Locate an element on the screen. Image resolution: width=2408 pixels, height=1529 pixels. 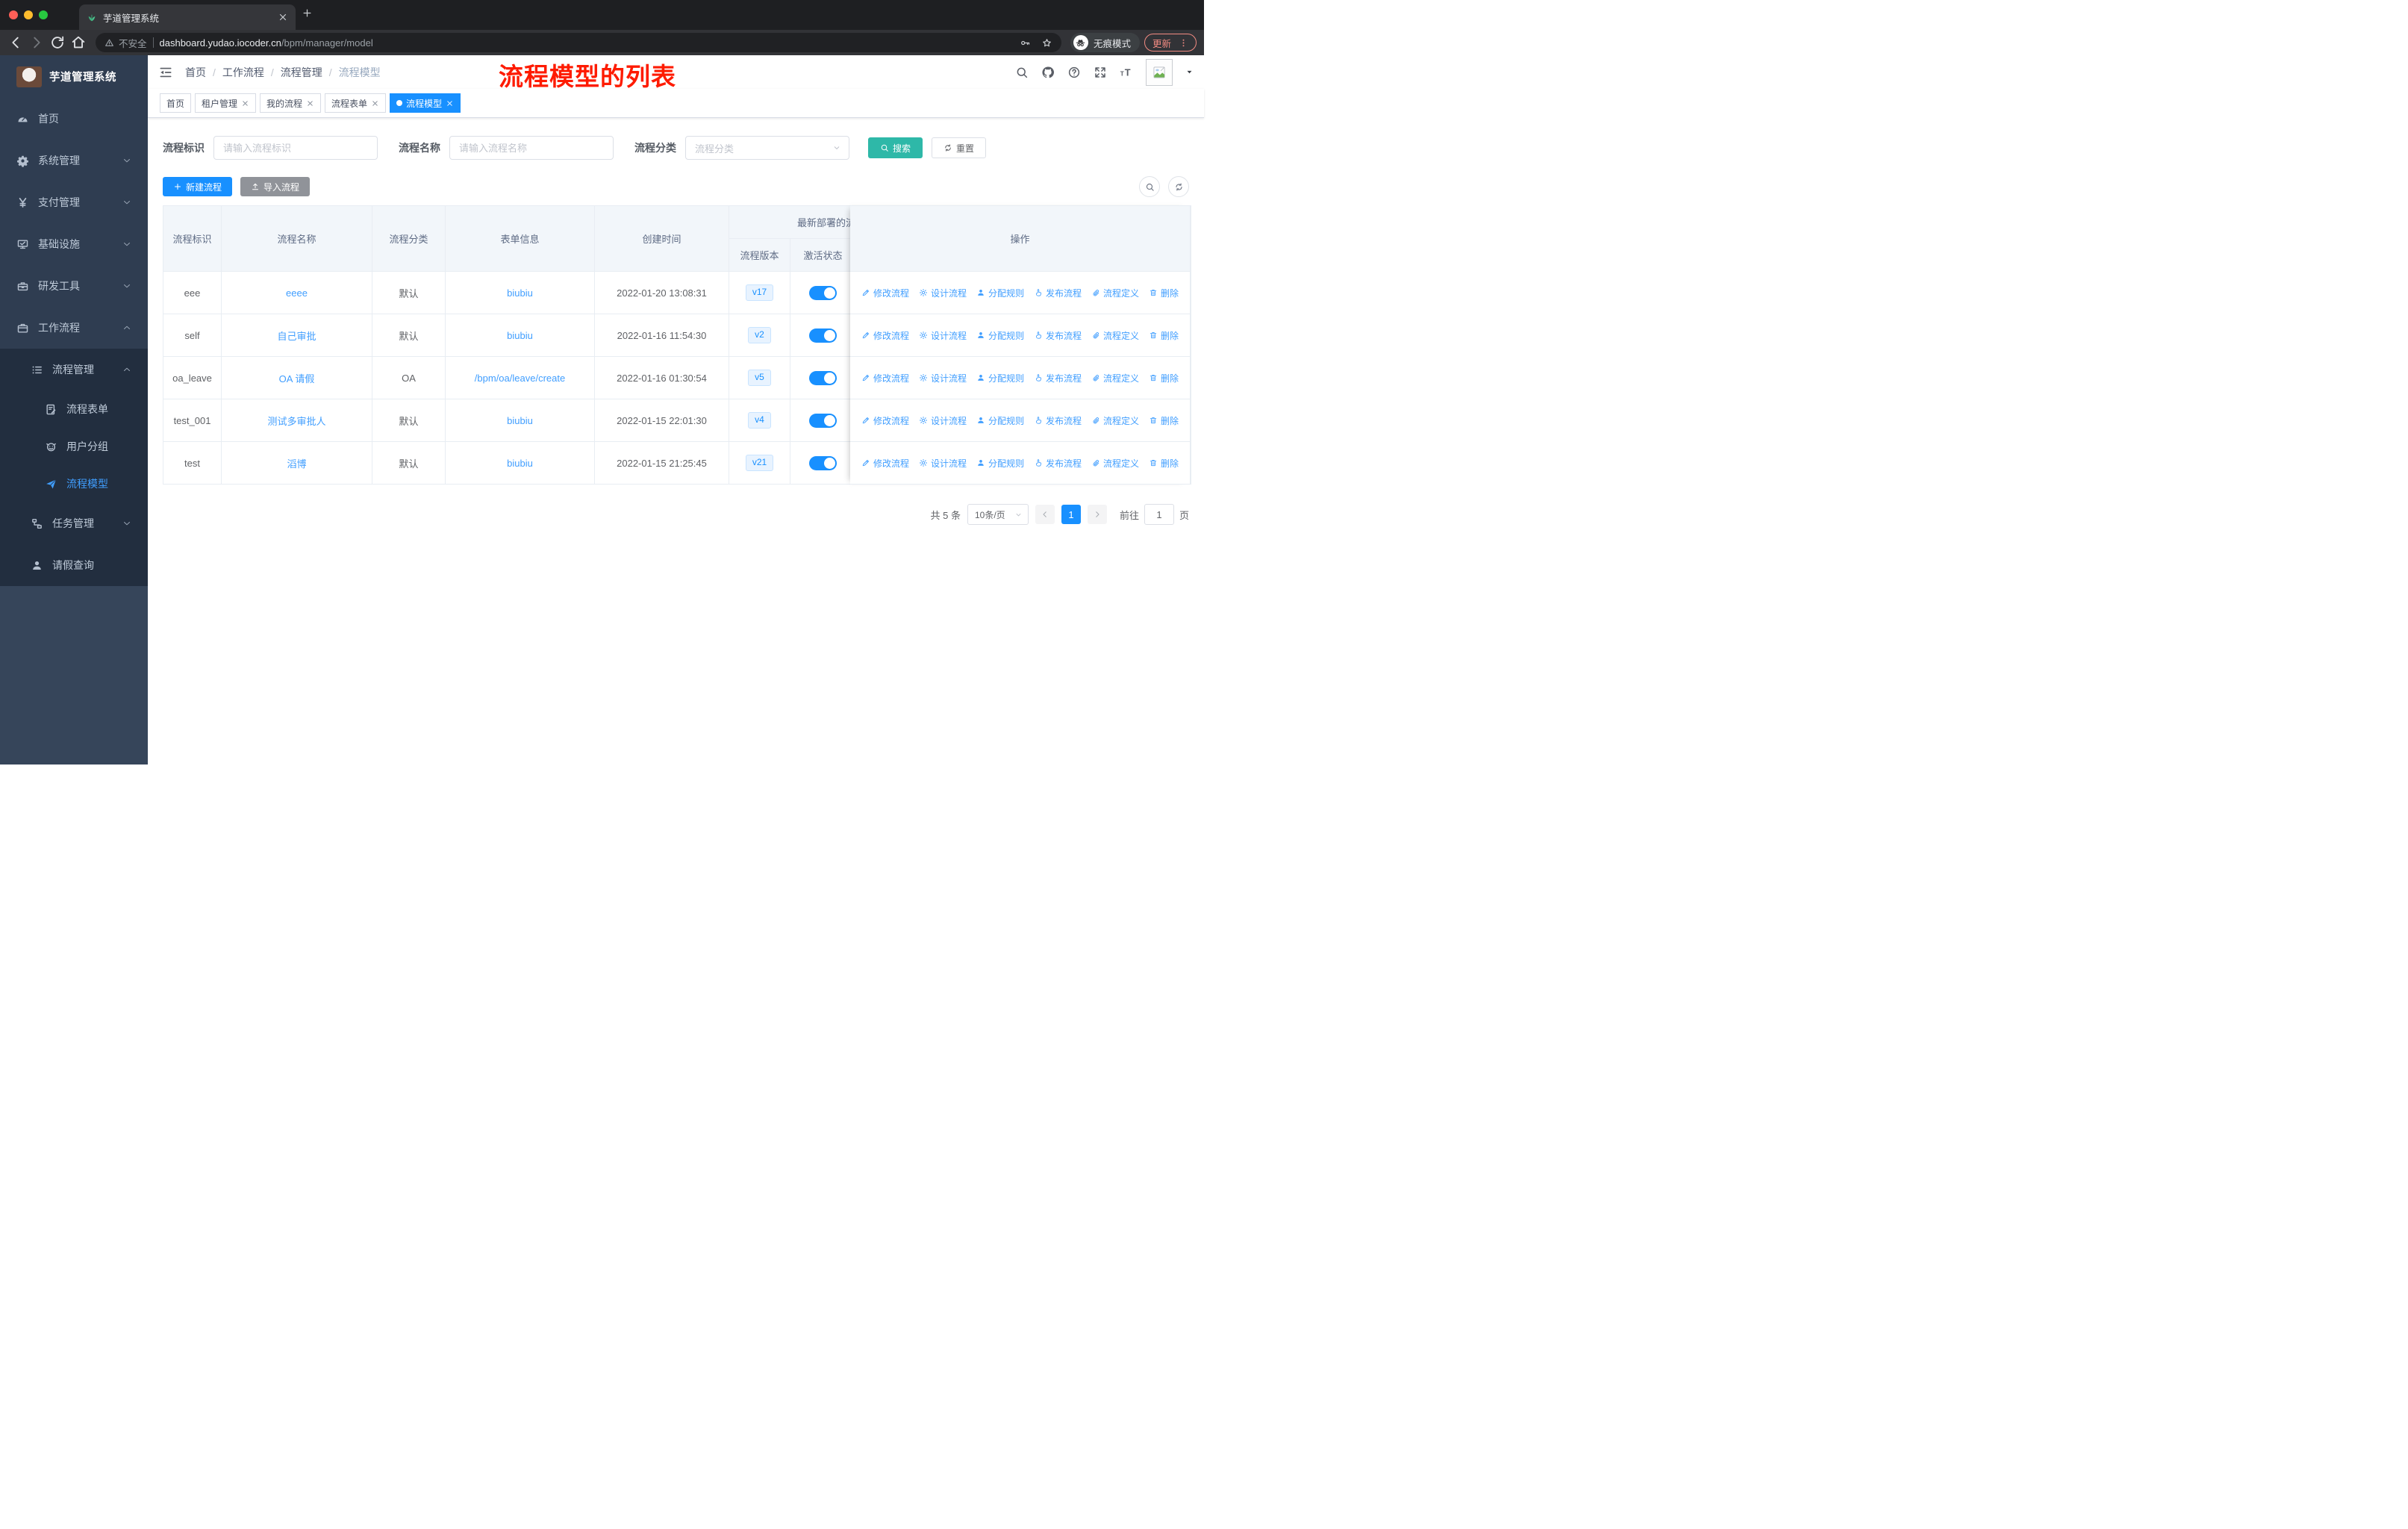
category-select: 流程分类 is located at coordinates (767, 148).